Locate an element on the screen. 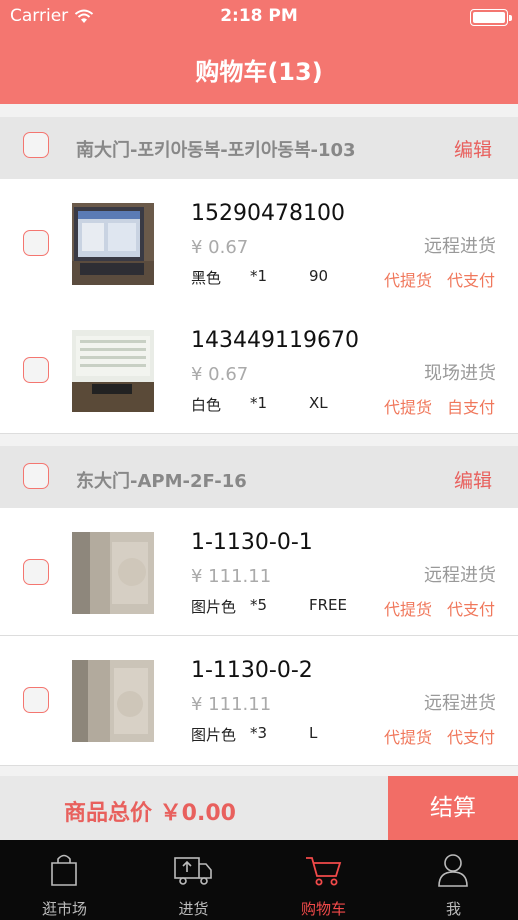 This screenshot has height=920, width=518. shop-header: 南大门-포키아동복-포키아동복-103 编辑 is located at coordinates (259, 148).